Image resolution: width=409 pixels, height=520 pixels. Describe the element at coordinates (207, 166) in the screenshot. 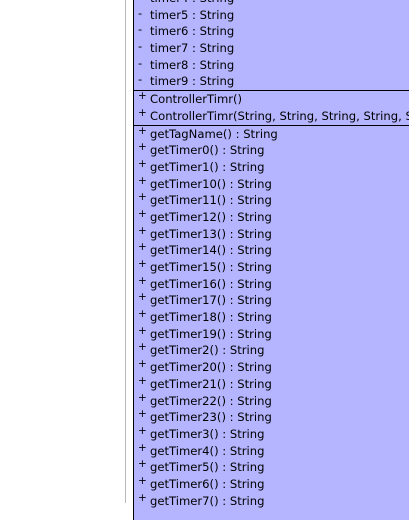

I see `method-row-signature: getTimer1() : String` at that location.